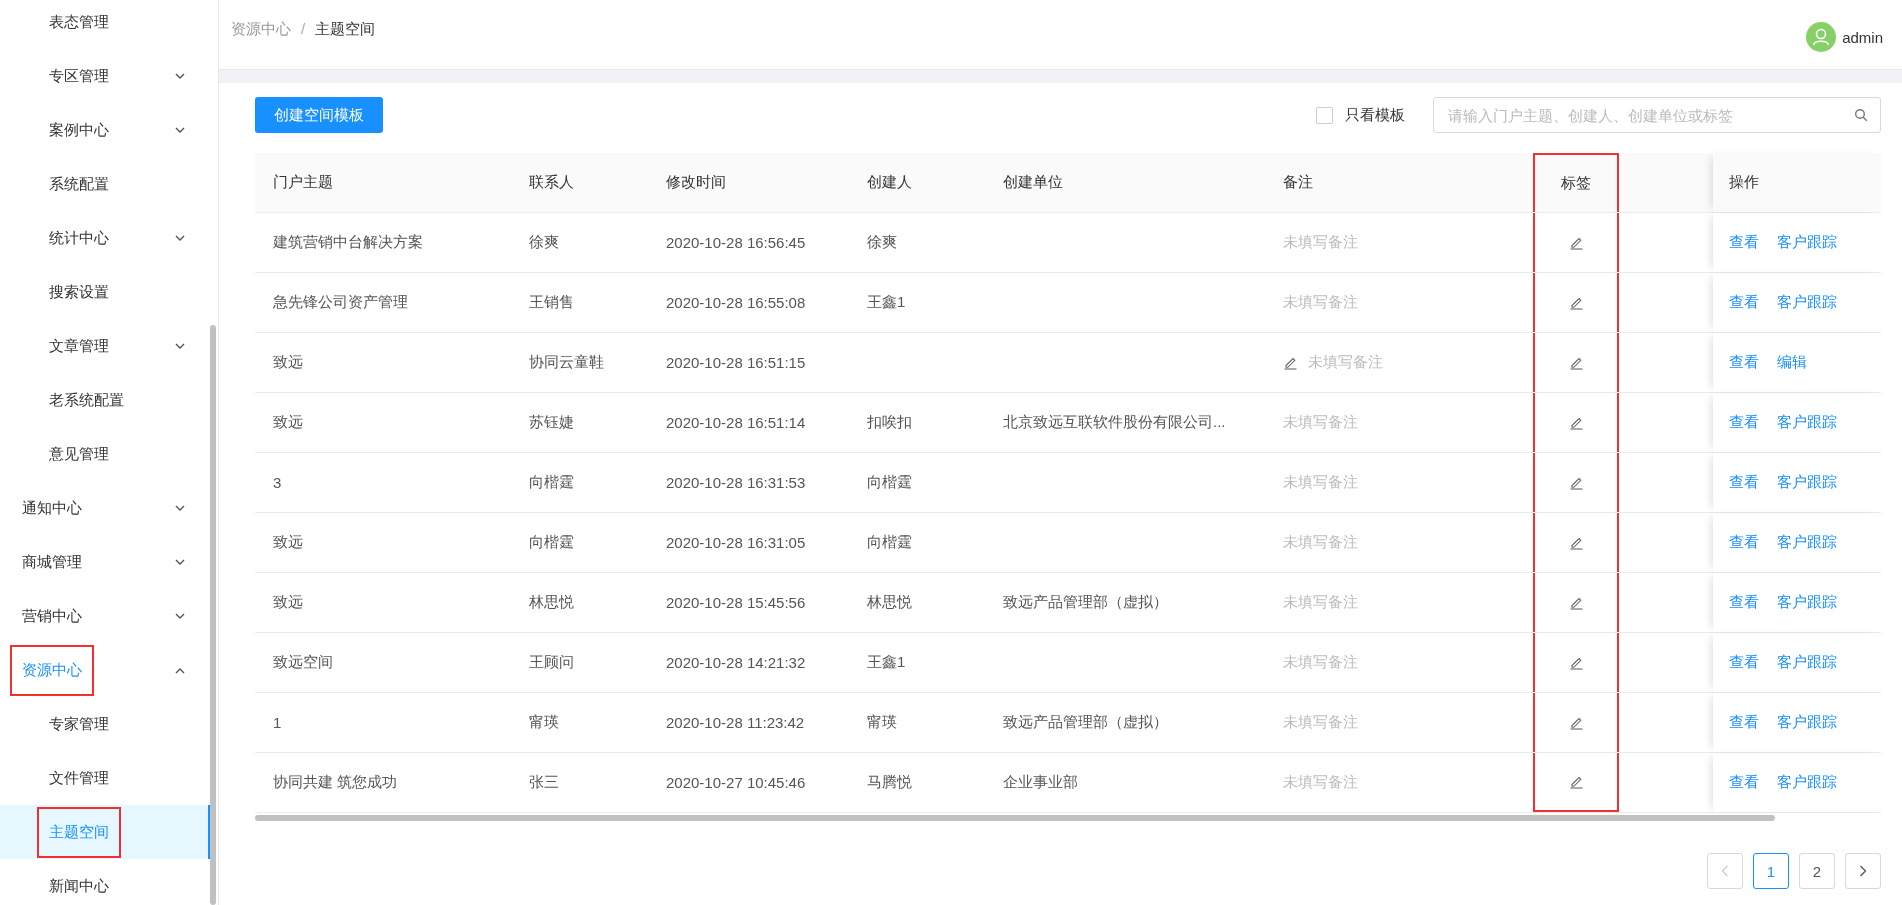 This screenshot has height=905, width=1902. Describe the element at coordinates (105, 24) in the screenshot. I see `submenu-item: 表态管理` at that location.